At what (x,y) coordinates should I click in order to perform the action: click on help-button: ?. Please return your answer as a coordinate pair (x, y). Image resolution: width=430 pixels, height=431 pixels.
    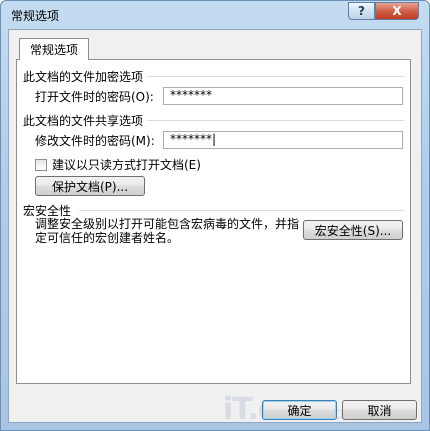
    Looking at the image, I should click on (361, 11).